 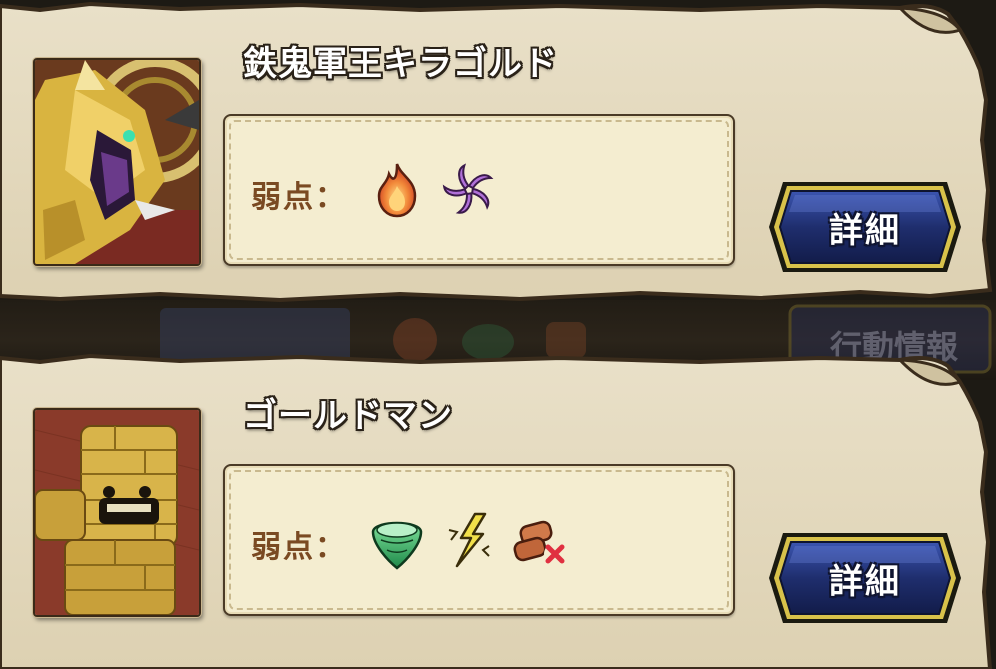 What do you see at coordinates (539, 542) in the screenshot?
I see `debuff-icon` at bounding box center [539, 542].